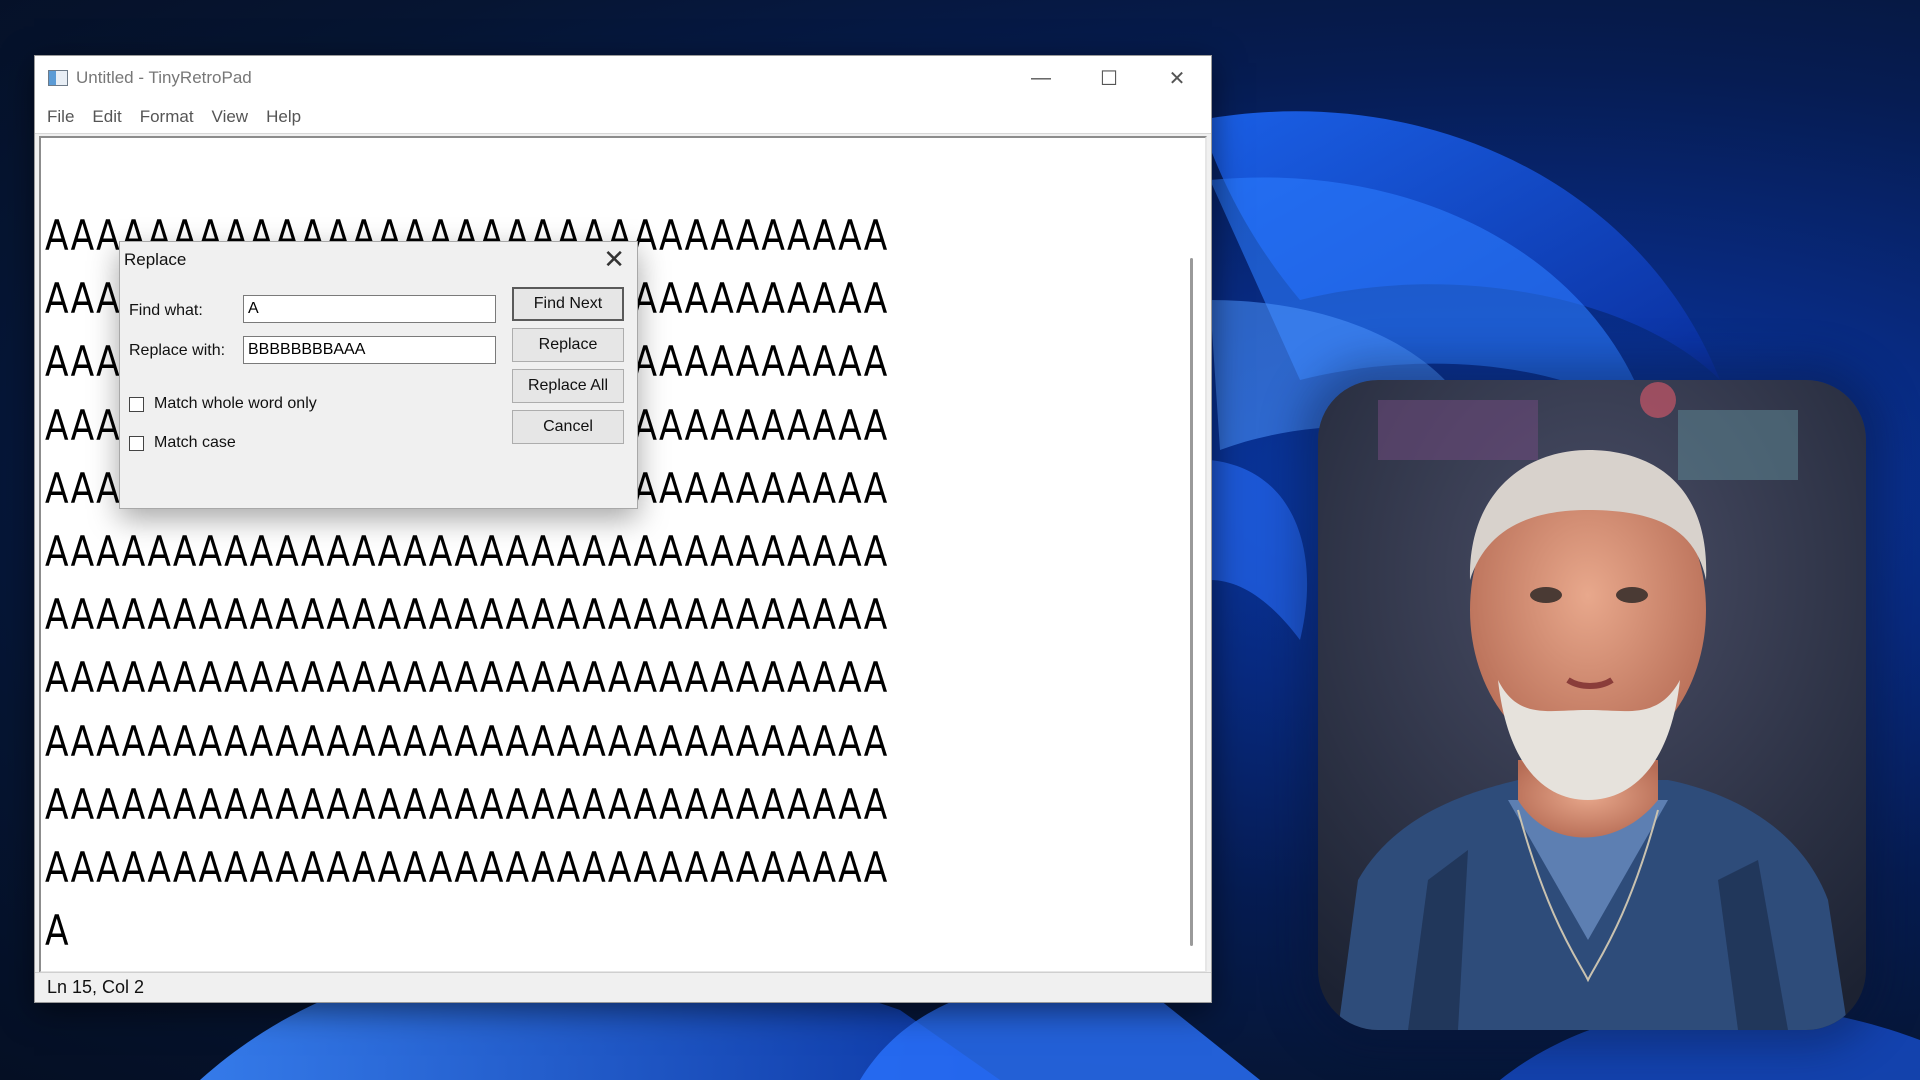  I want to click on window-controls: — ☐ ✕, so click(1109, 78).